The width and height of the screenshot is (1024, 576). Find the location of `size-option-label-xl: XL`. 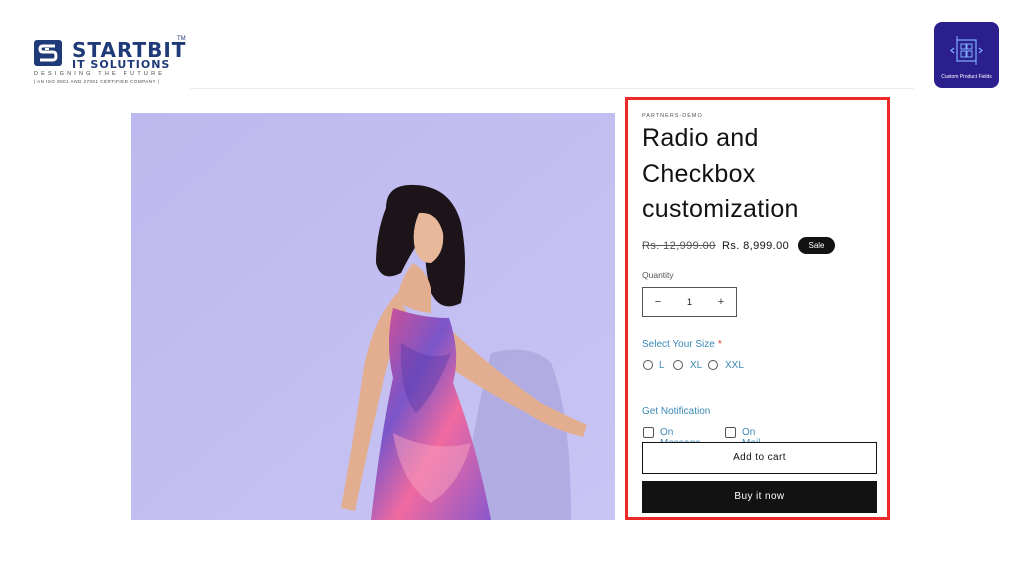

size-option-label-xl: XL is located at coordinates (696, 365).